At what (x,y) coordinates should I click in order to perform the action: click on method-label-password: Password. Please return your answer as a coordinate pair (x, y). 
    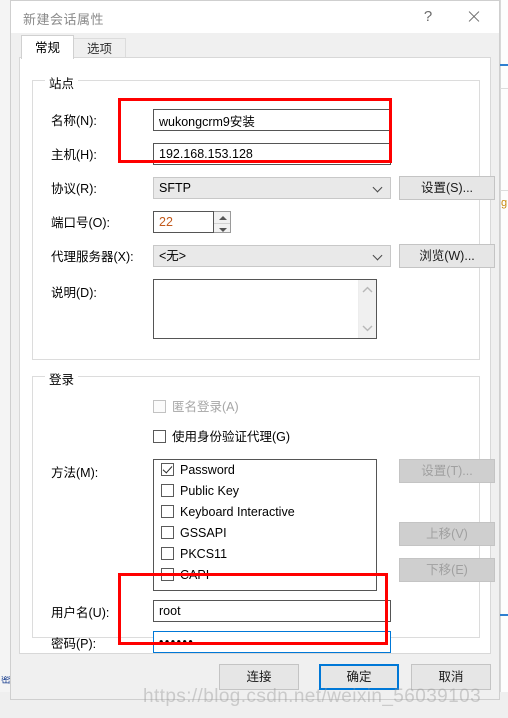
    Looking at the image, I should click on (207, 470).